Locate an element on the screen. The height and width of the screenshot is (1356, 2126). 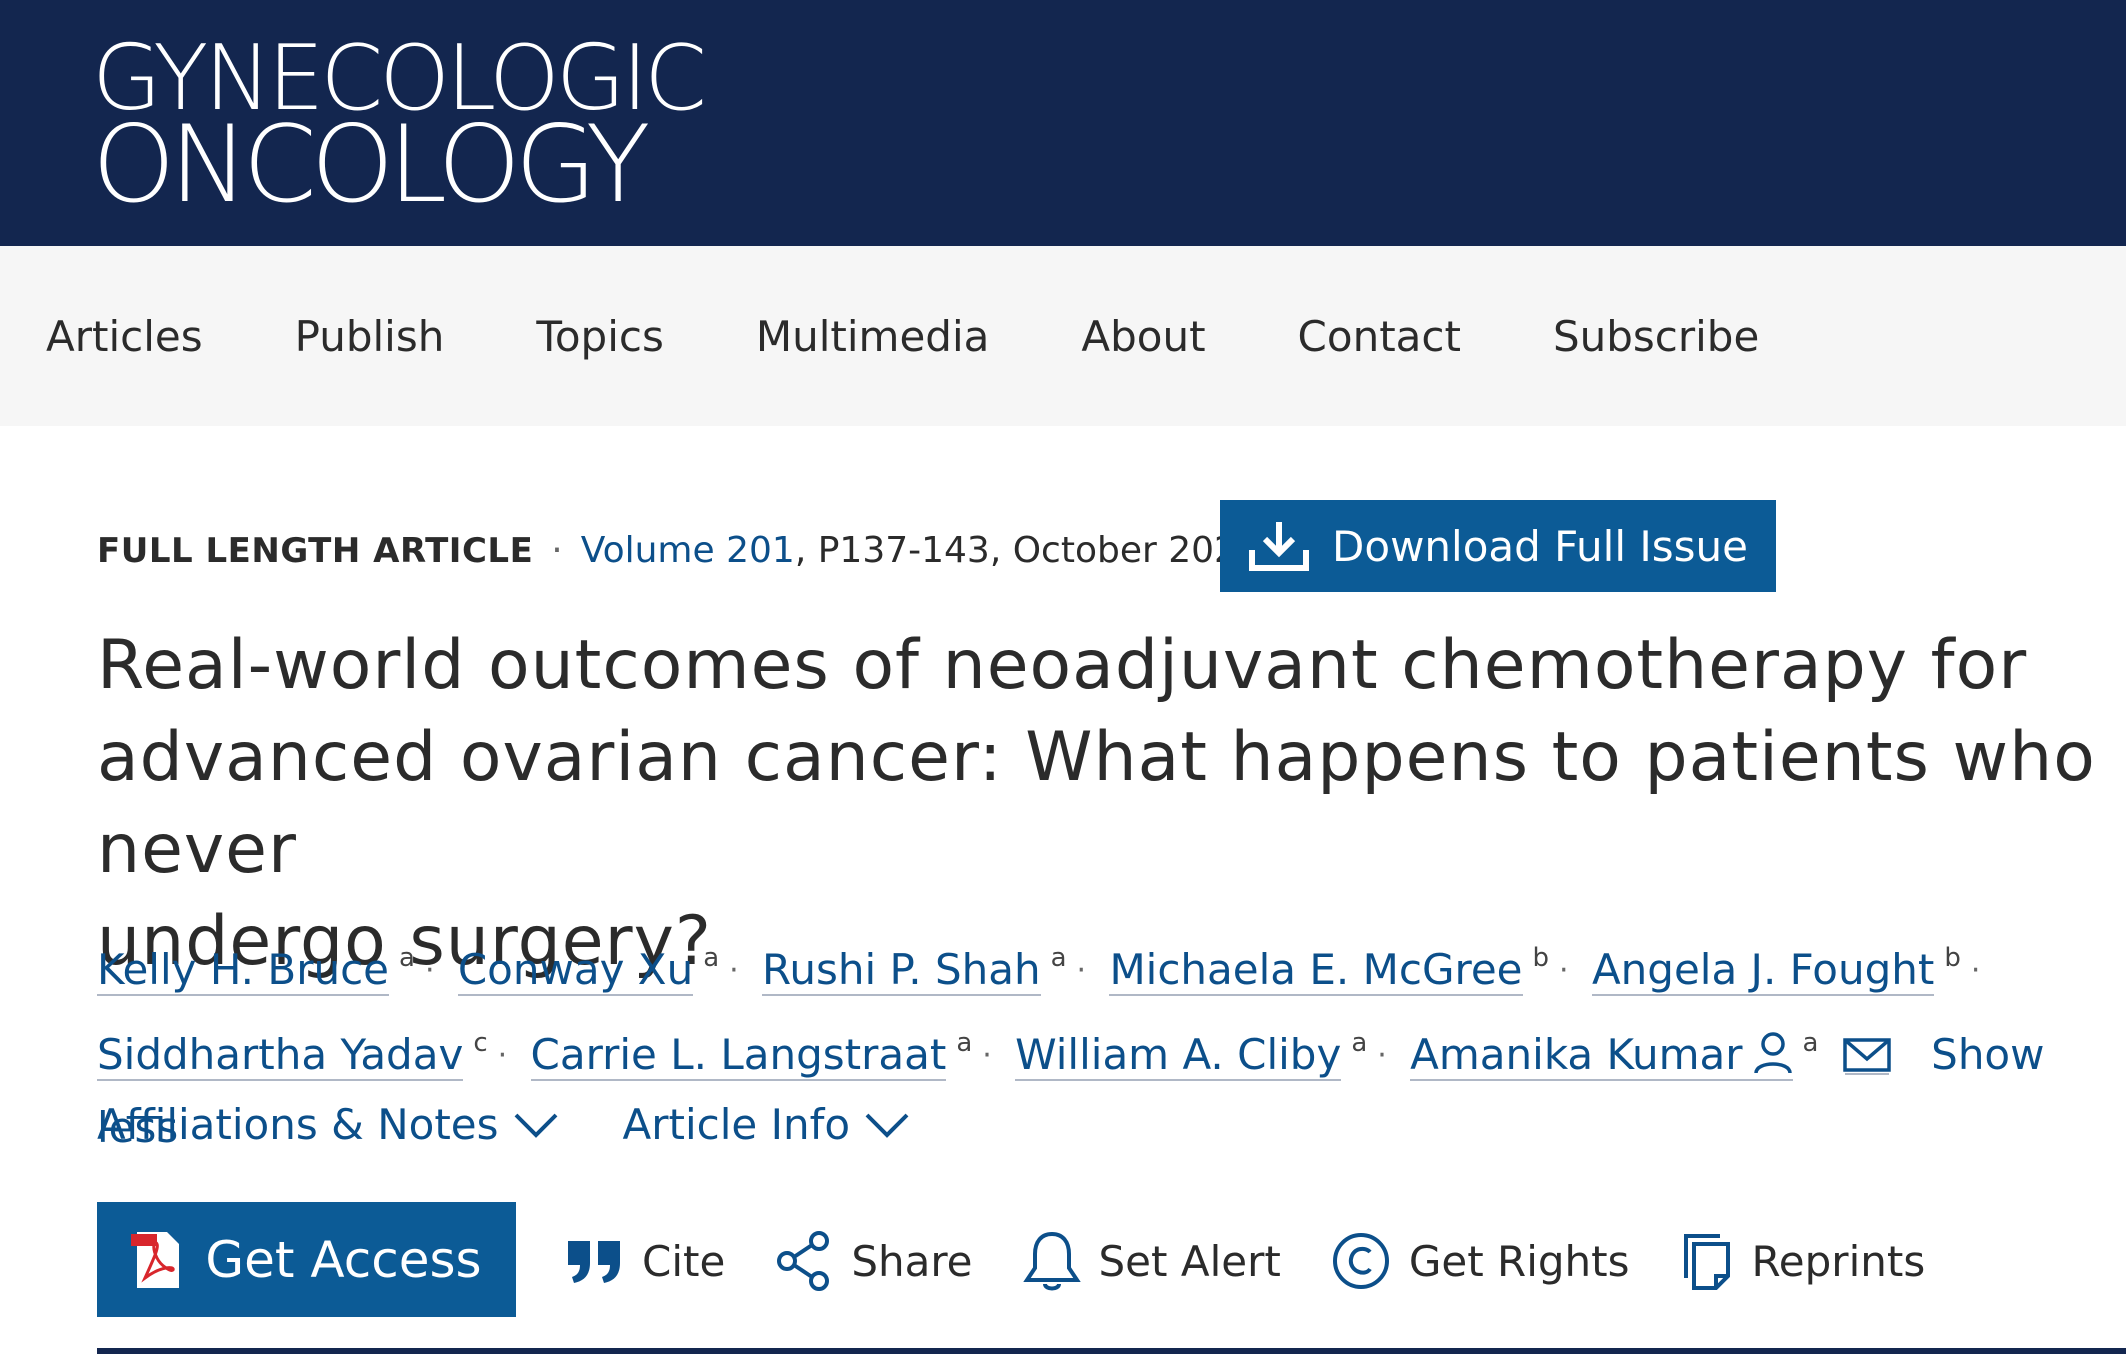
article-info-toggle: Article Info is located at coordinates (767, 1124).